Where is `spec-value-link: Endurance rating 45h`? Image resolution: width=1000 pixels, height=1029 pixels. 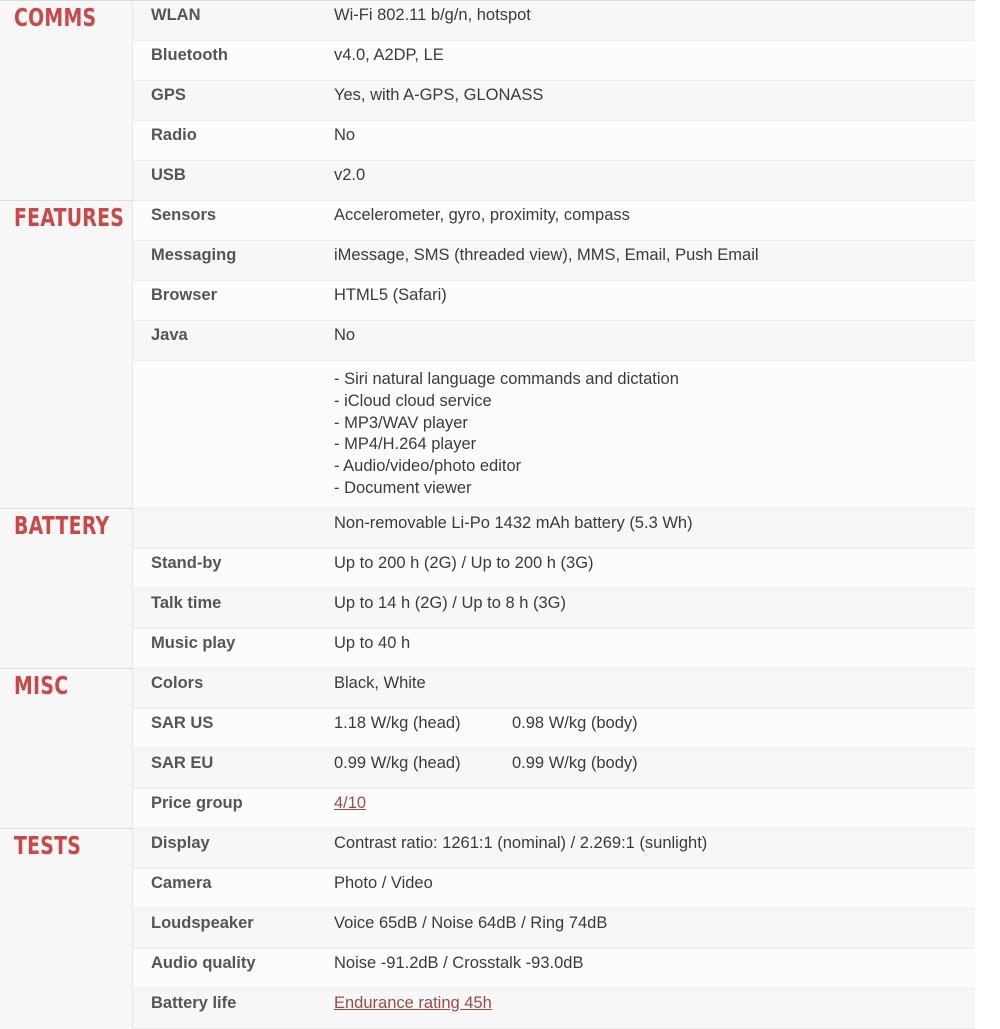
spec-value-link: Endurance rating 45h is located at coordinates (413, 1003).